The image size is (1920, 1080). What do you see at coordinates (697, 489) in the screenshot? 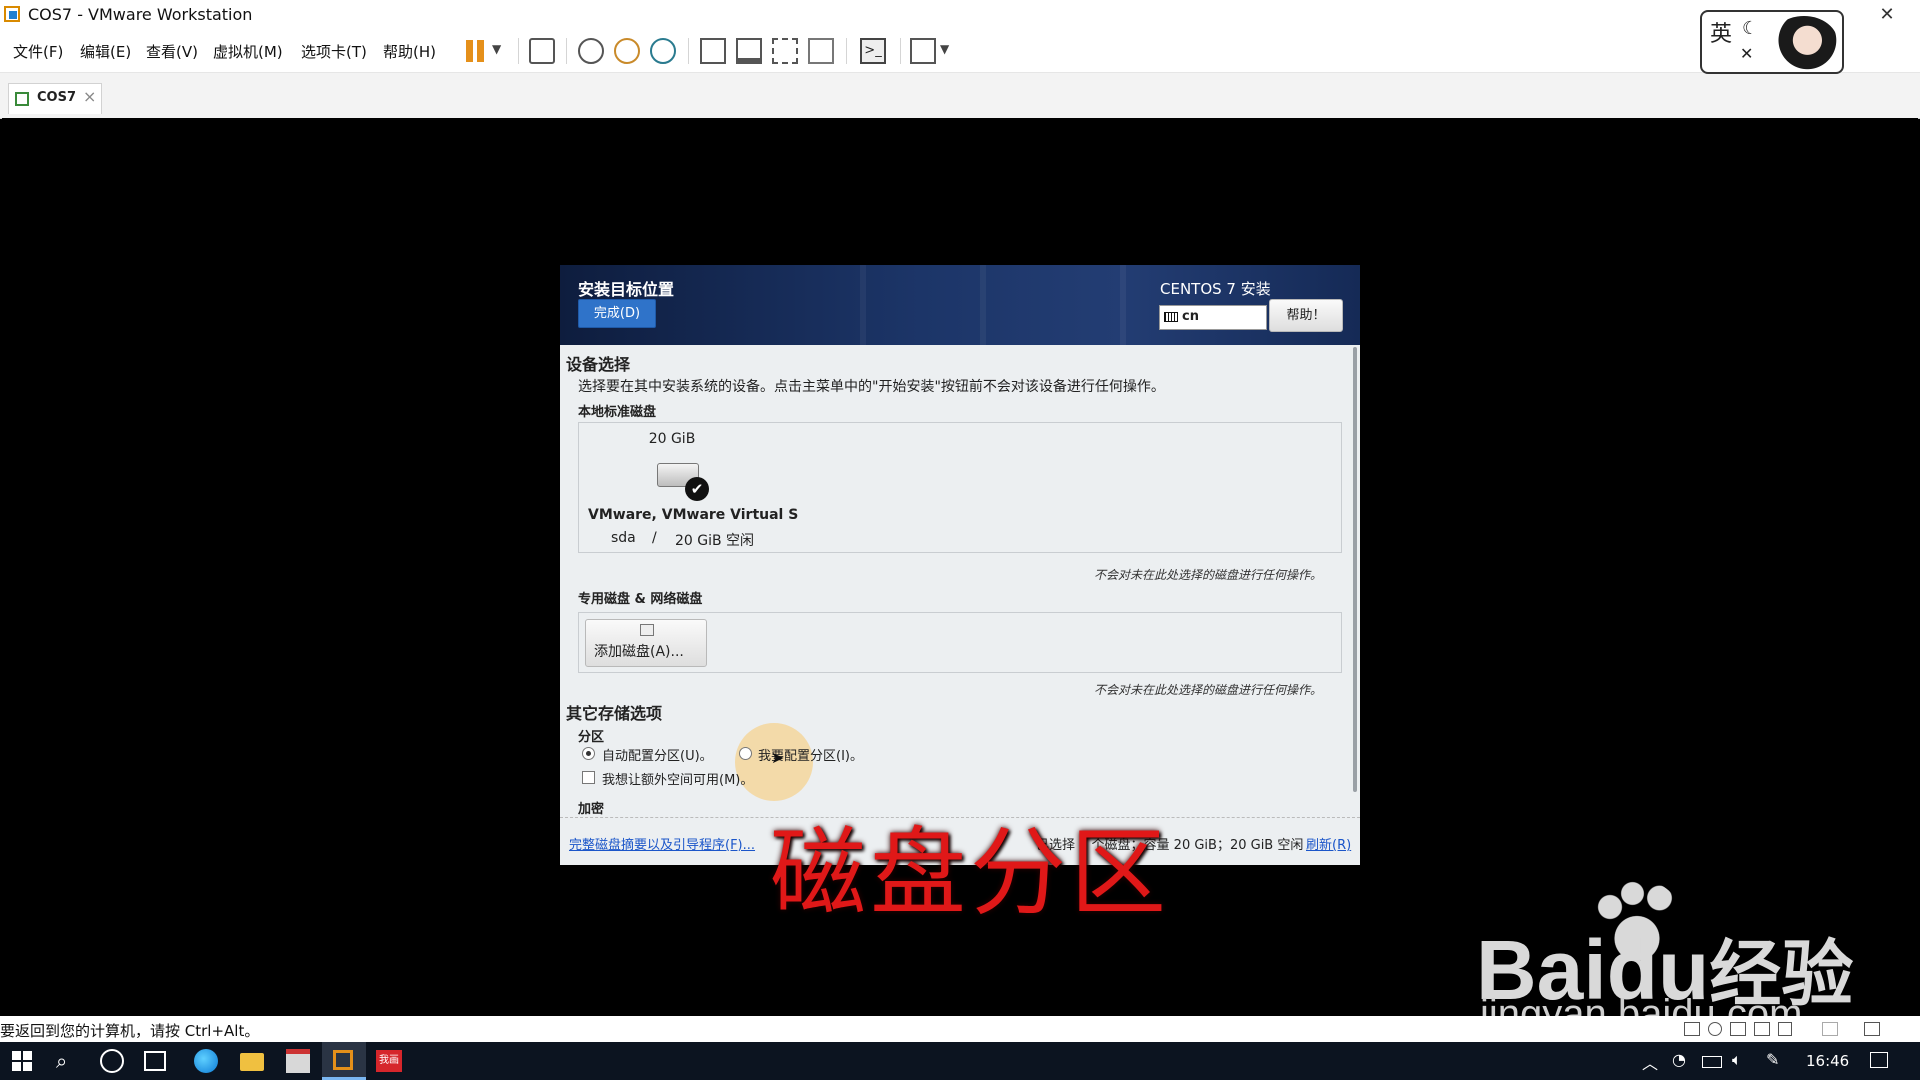
I see `checkmark-icon: ✔` at bounding box center [697, 489].